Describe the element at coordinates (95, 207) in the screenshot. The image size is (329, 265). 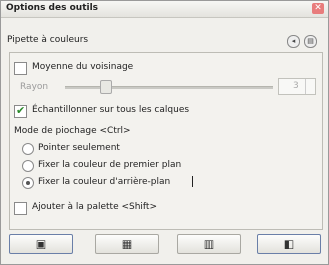
I see `add-to-palette-label: Ajouter à la palette <Shift>` at that location.